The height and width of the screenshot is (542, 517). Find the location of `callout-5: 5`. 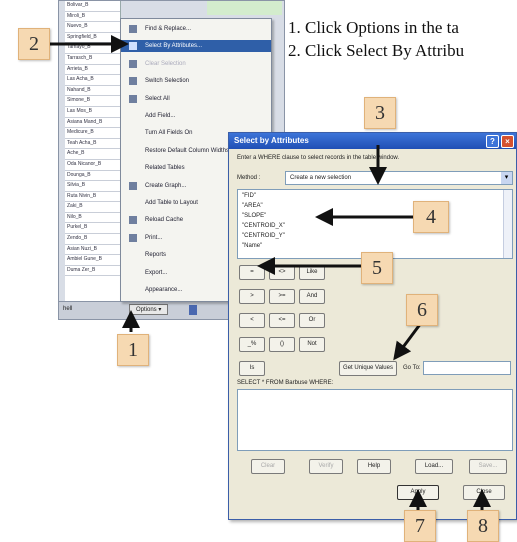

callout-5: 5 is located at coordinates (377, 268).